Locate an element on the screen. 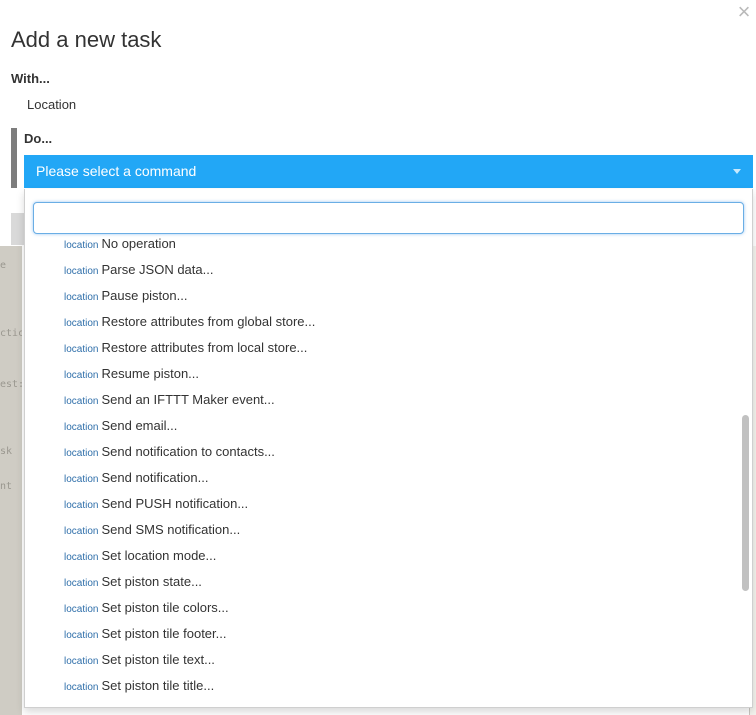 Image resolution: width=756 pixels, height=715 pixels. obscured-button is located at coordinates (18, 229).